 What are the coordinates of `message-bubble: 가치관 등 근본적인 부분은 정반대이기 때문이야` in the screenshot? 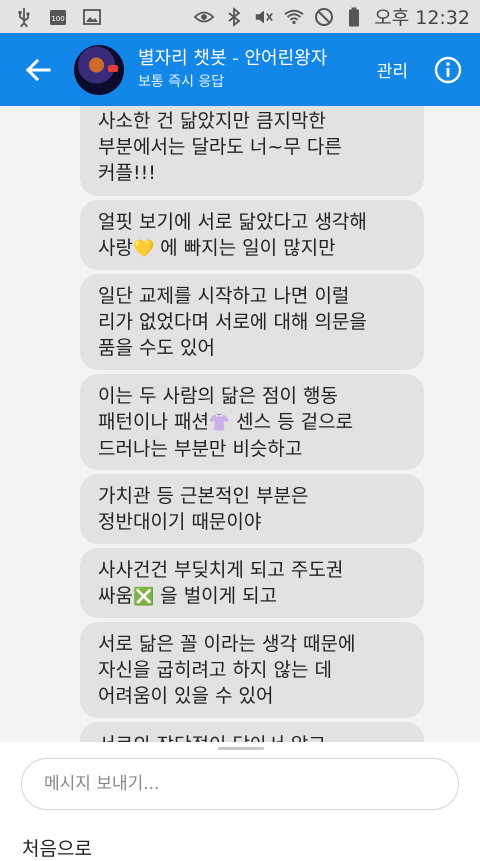 It's located at (252, 509).